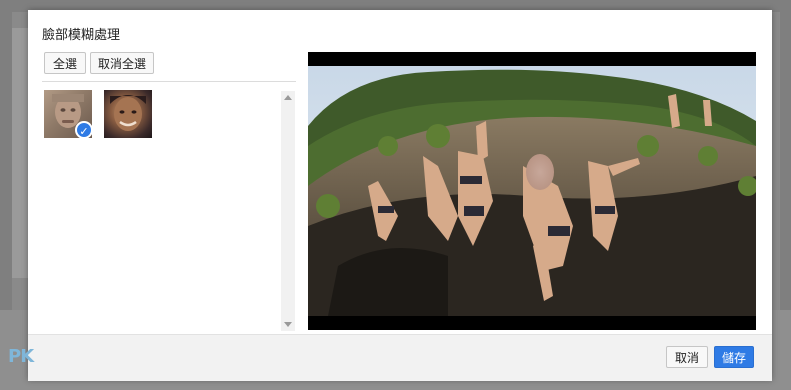 This screenshot has height=390, width=791. I want to click on scroll-up-arrow-icon, so click(288, 97).